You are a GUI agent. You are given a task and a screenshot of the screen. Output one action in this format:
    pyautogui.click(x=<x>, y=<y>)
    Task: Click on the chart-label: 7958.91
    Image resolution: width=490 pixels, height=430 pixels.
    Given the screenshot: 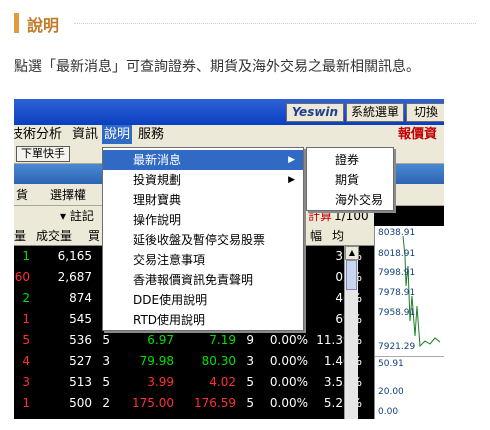 What is the action you would take?
    pyautogui.click(x=397, y=313)
    